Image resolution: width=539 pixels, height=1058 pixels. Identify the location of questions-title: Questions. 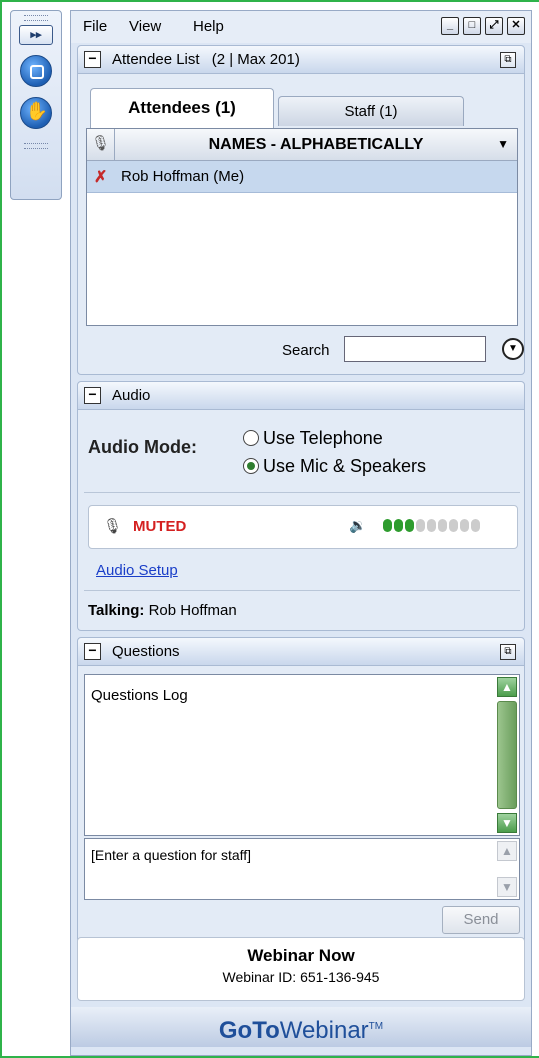
(146, 651).